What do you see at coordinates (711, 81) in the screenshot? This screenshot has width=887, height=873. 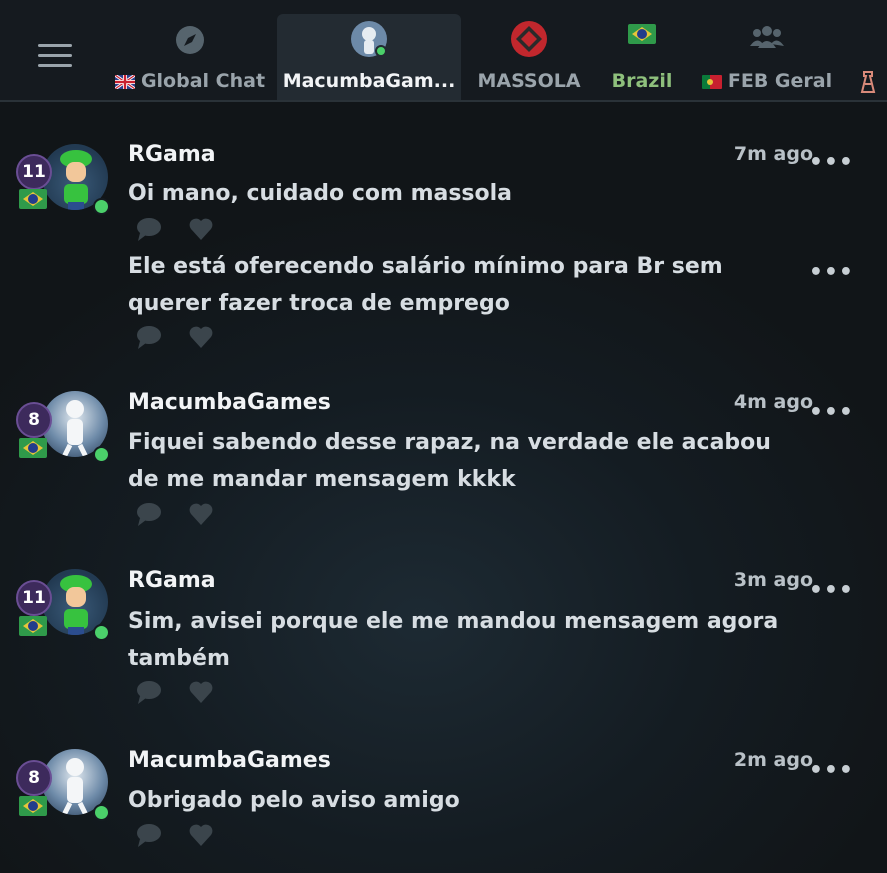 I see `portugal-flag-icon` at bounding box center [711, 81].